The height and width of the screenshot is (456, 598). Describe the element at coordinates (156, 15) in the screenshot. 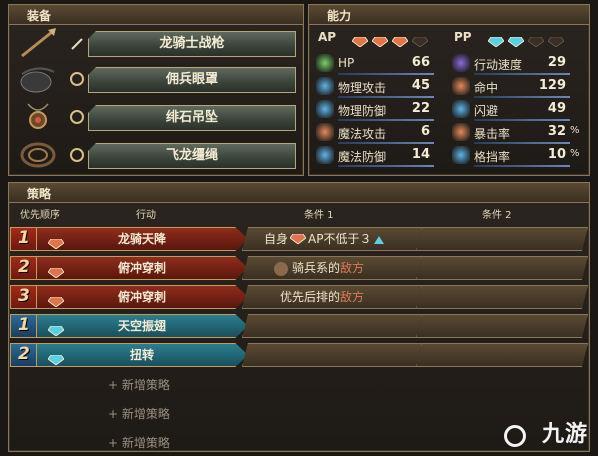

I see `equipment-header: 装备` at that location.